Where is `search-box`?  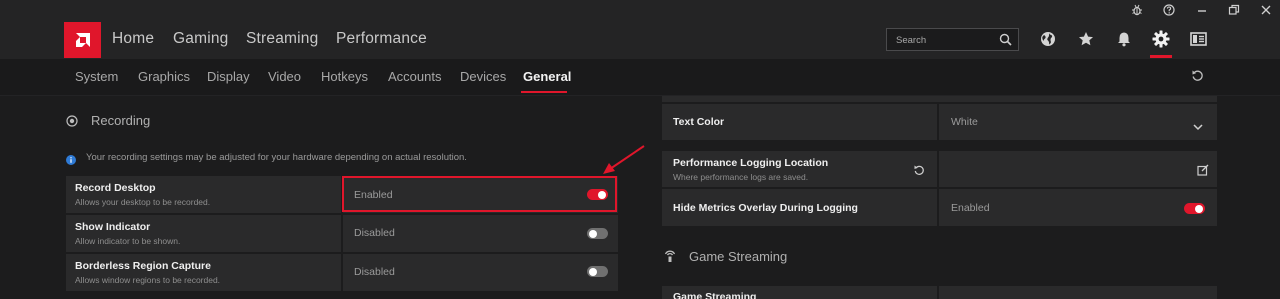
search-box is located at coordinates (952, 39).